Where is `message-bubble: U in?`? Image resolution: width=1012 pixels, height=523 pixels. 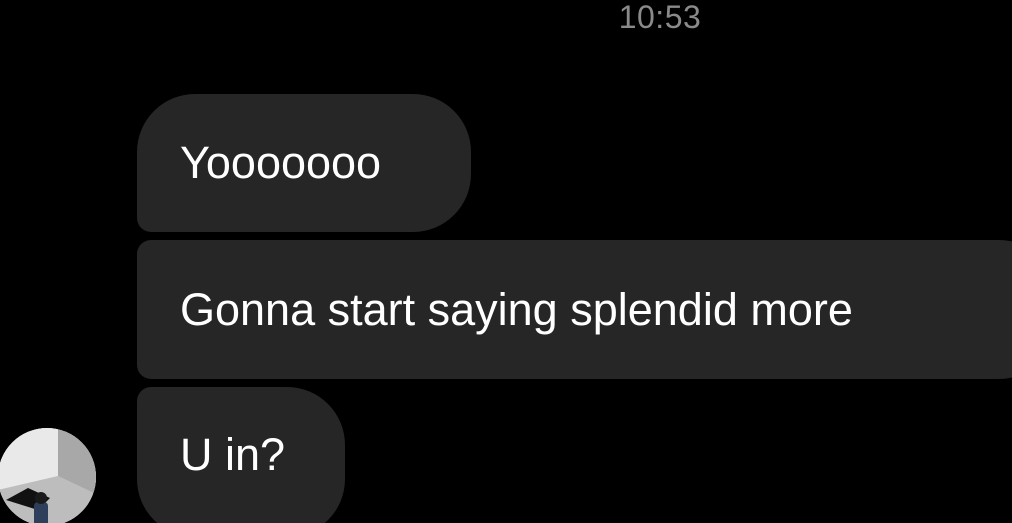
message-bubble: U in? is located at coordinates (241, 455).